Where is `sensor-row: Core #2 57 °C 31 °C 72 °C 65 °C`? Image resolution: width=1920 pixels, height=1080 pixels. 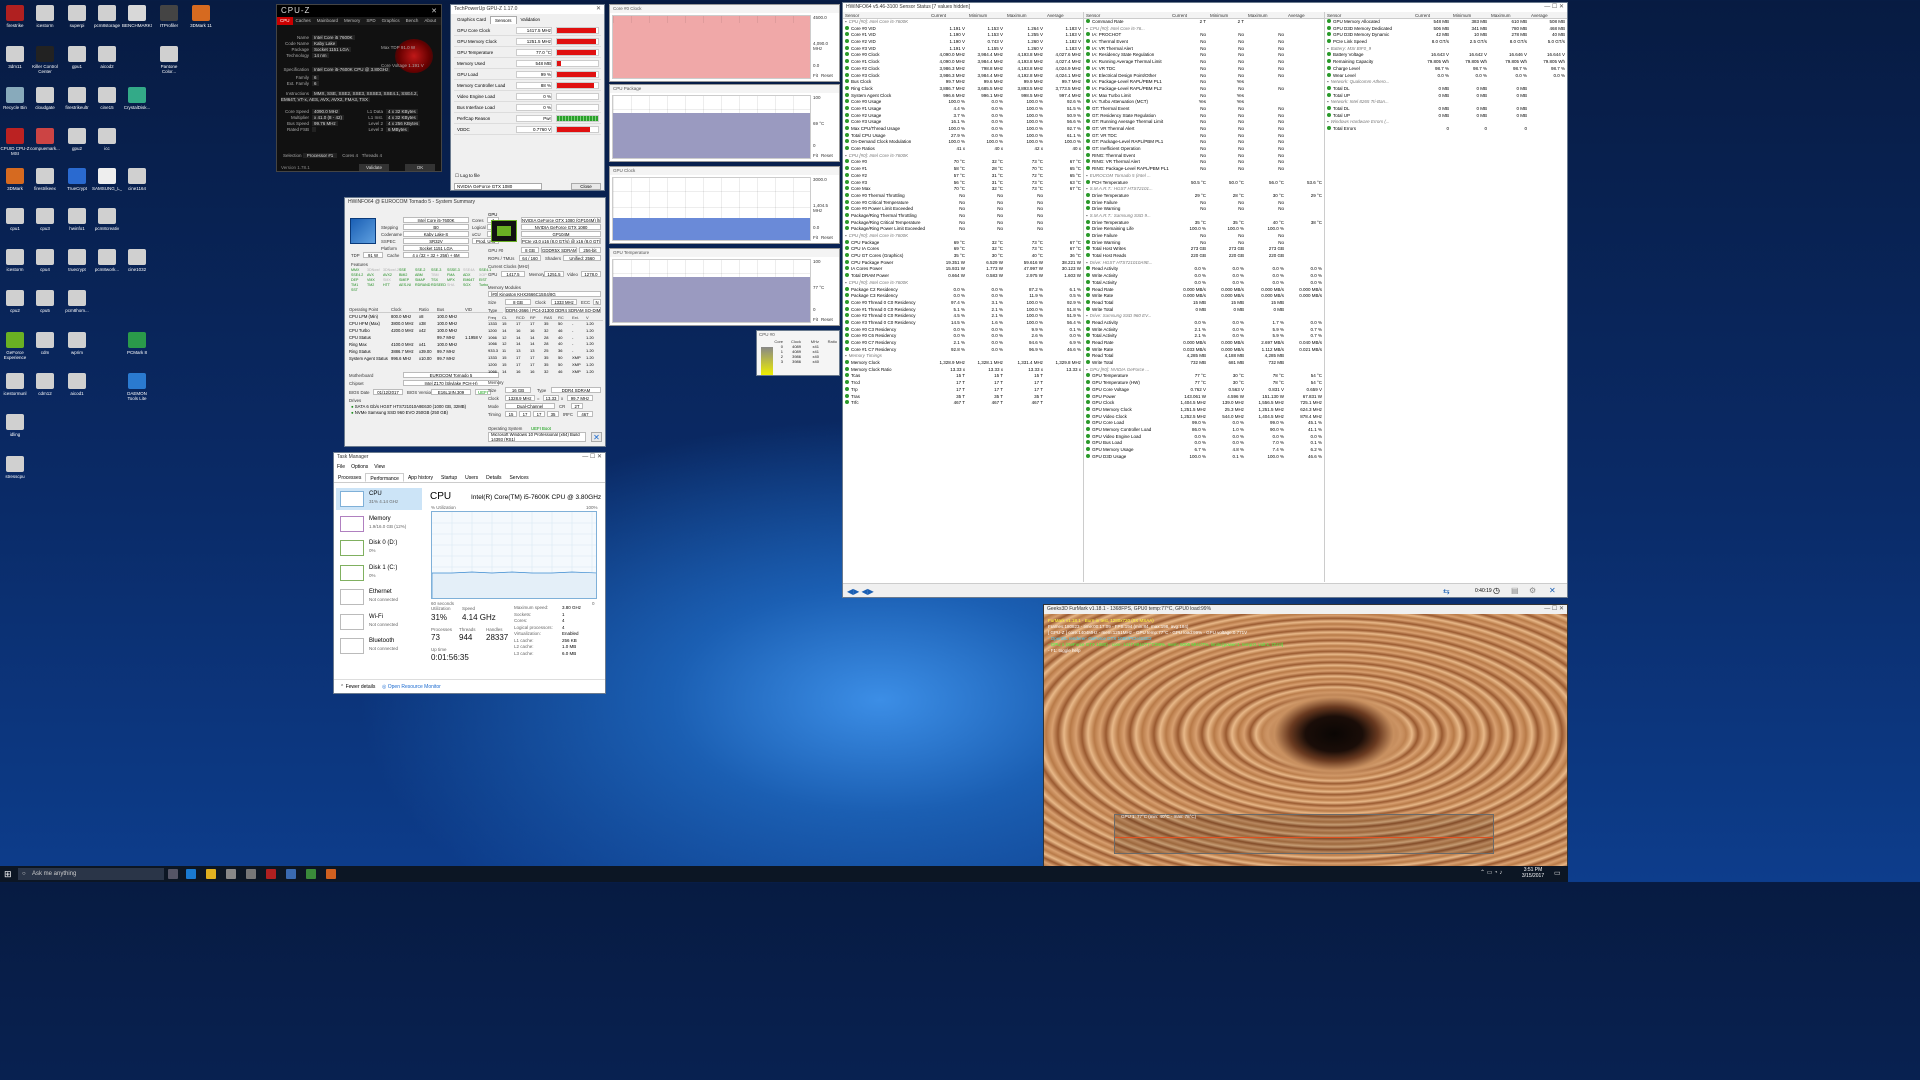
sensor-row: Core #2 57 °C 31 °C 72 °C 65 °C is located at coordinates (963, 176).